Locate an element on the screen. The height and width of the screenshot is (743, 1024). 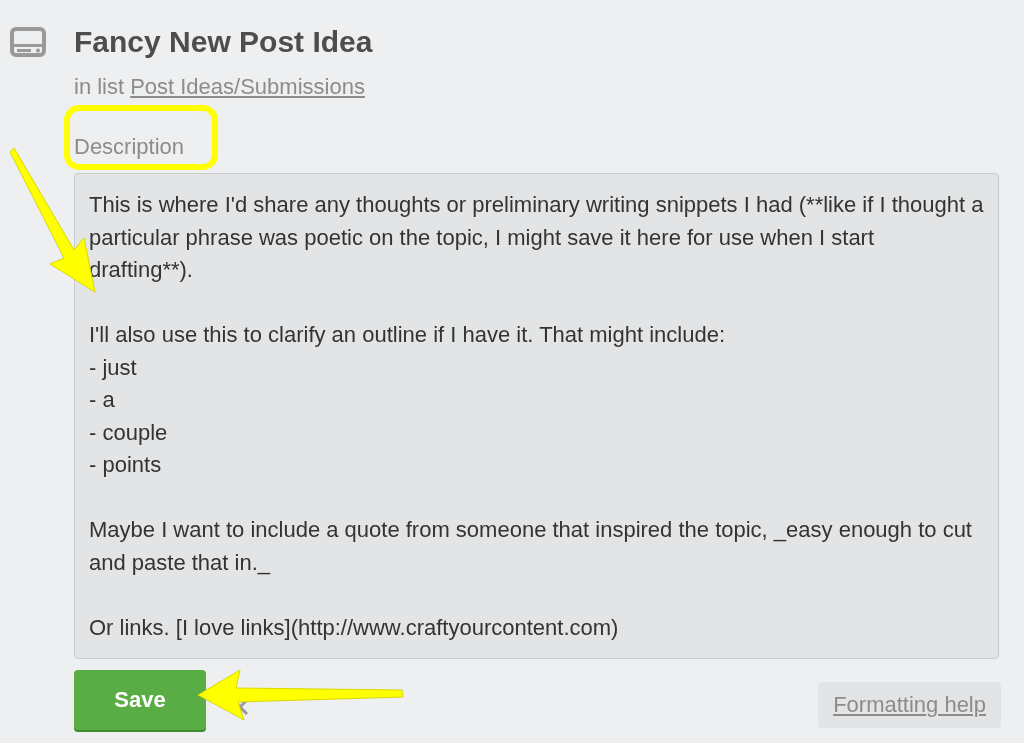
list-link: Post Ideas/Submissions is located at coordinates (247, 87).